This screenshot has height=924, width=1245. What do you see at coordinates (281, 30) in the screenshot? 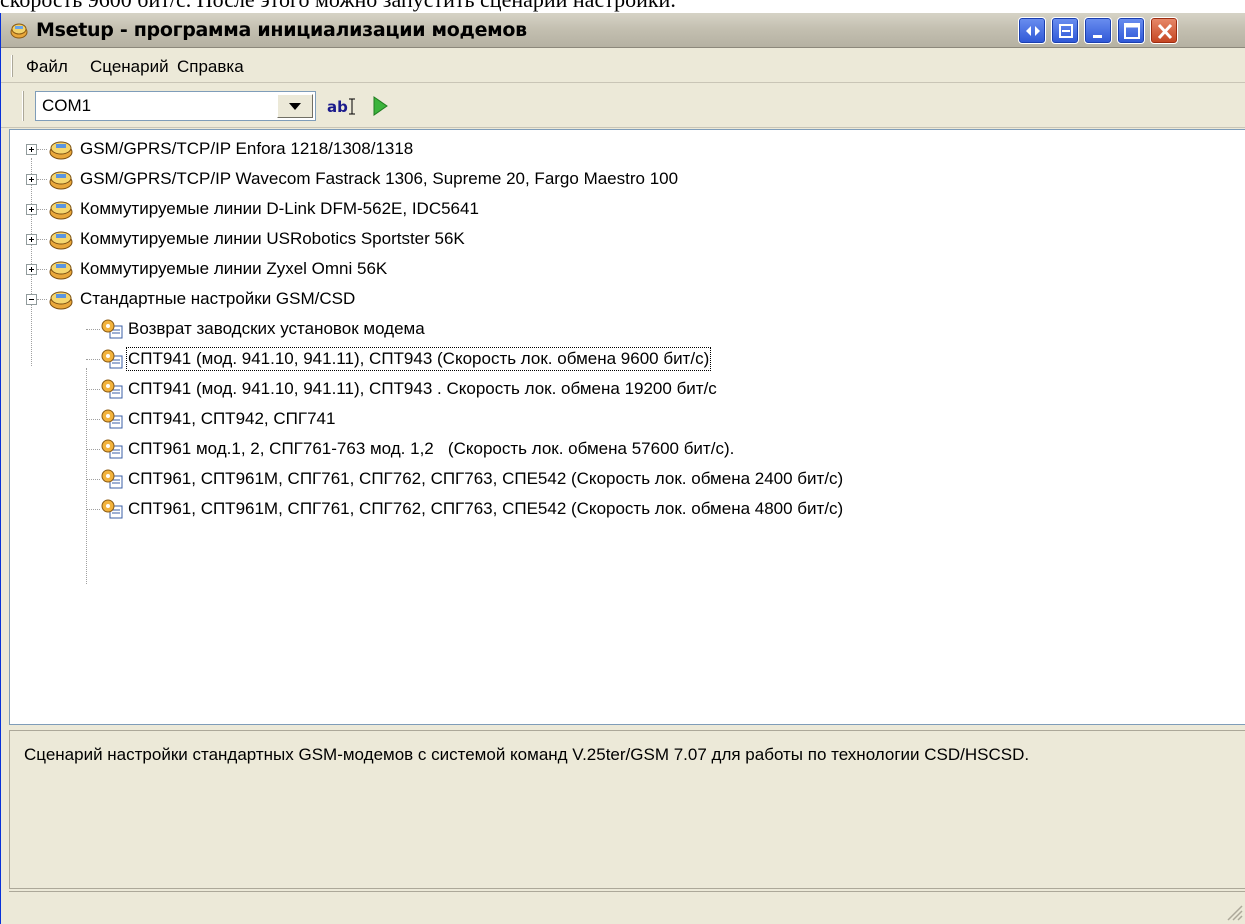
I see `window-title: Msetup - программа инициализации модемов` at bounding box center [281, 30].